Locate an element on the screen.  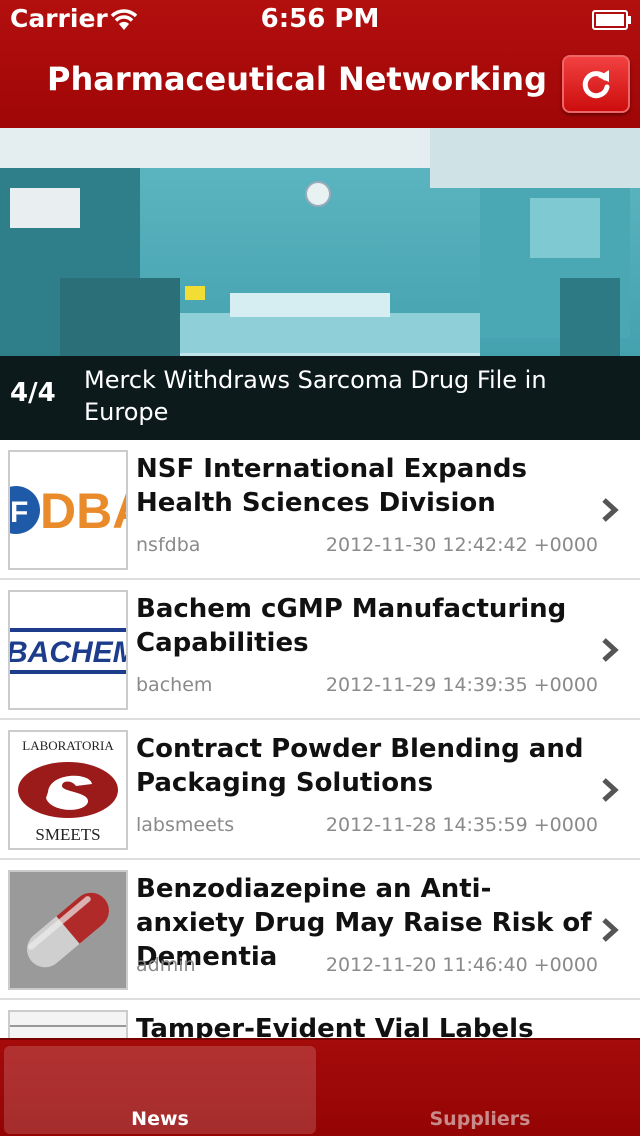
refresh-icon is located at coordinates (596, 84).